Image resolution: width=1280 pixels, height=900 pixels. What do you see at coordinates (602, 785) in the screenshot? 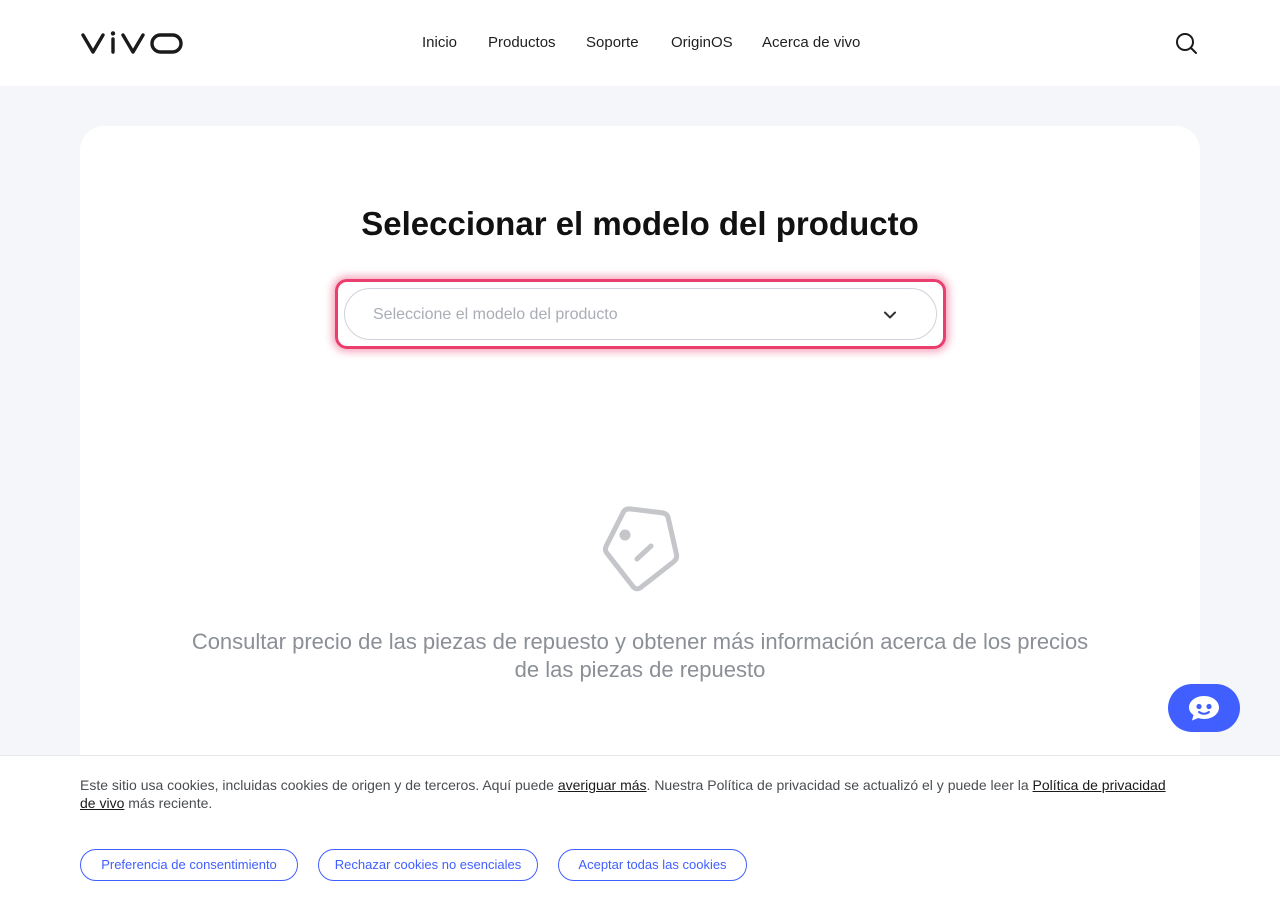
I see `learn-more-link: averiguar más` at bounding box center [602, 785].